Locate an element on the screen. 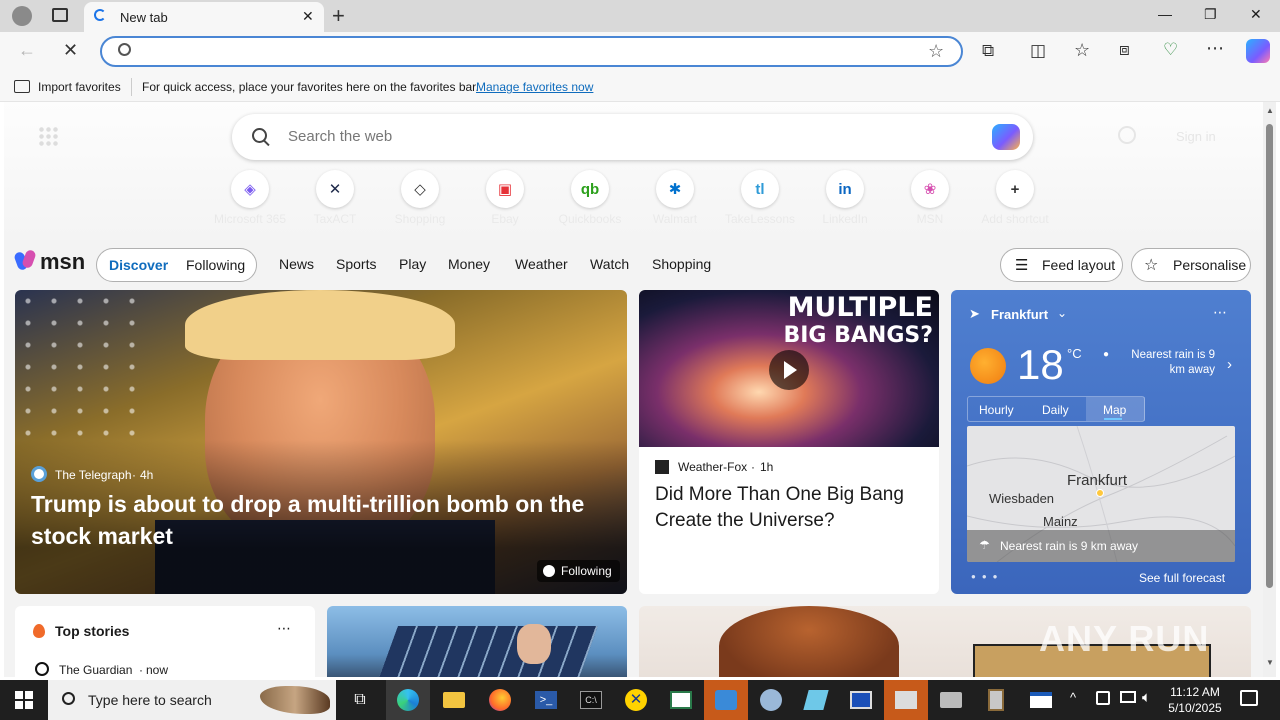  tab-following: Following is located at coordinates (215, 265).